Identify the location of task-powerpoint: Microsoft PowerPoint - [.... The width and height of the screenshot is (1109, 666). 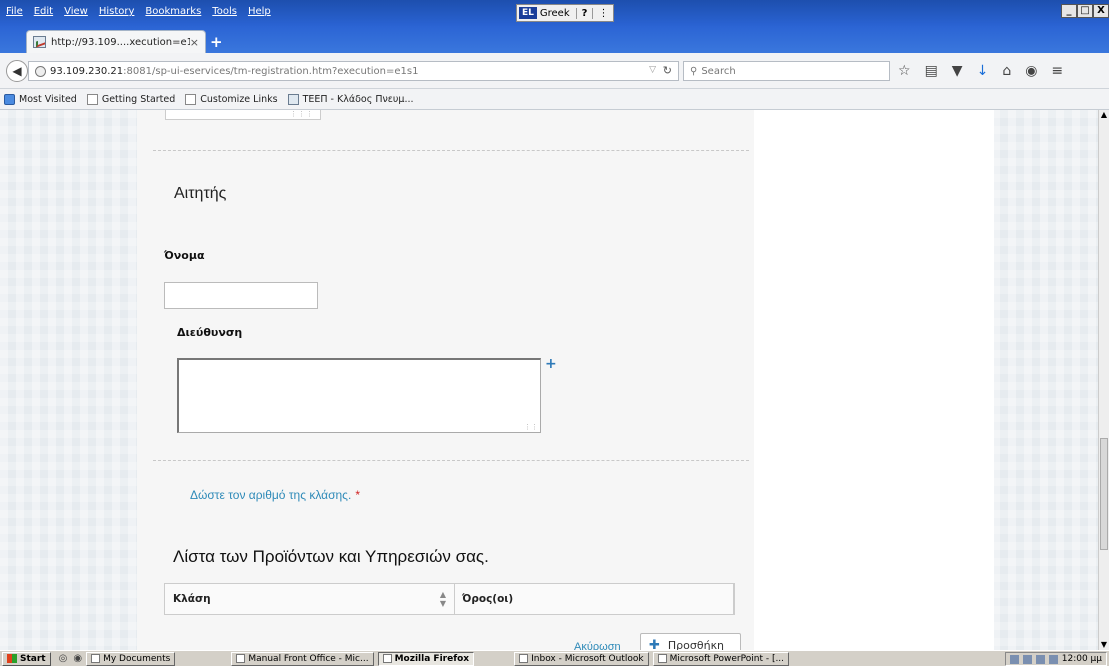
(721, 658).